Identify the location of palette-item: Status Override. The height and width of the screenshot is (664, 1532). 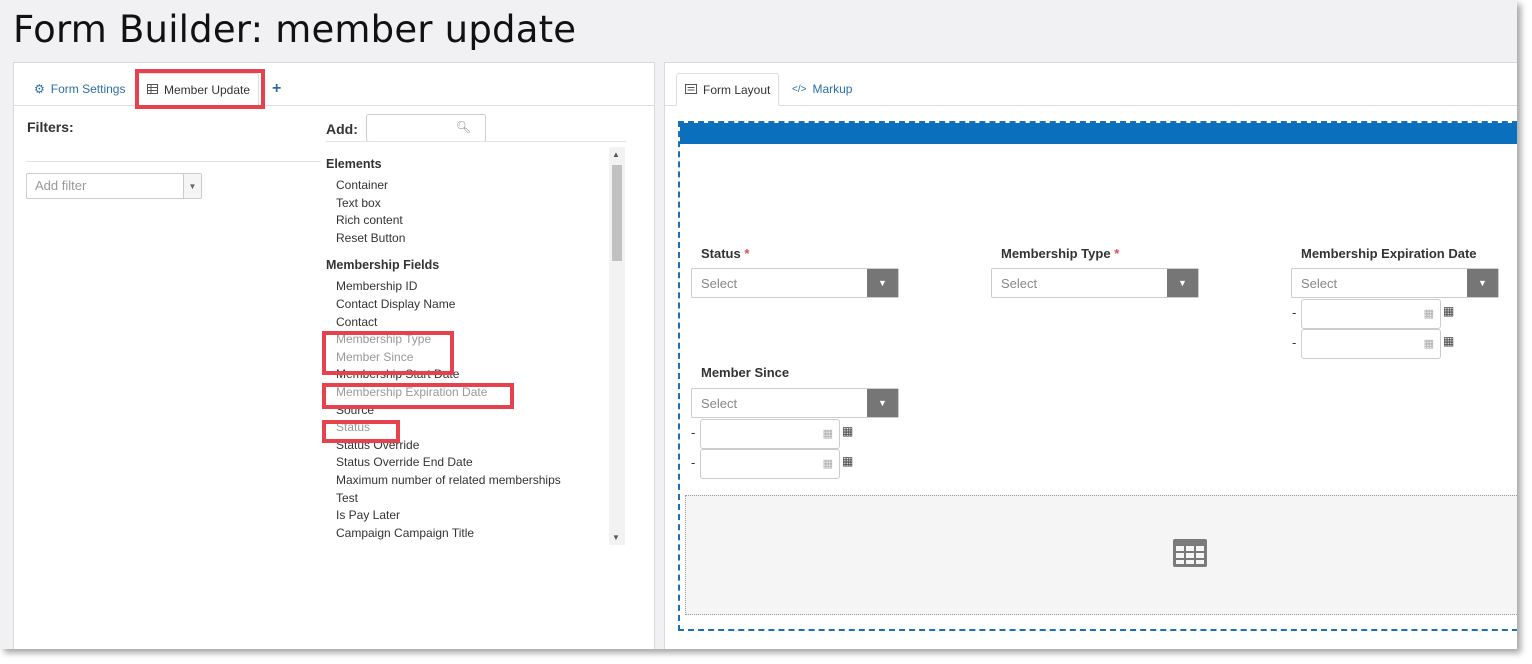
(467, 446).